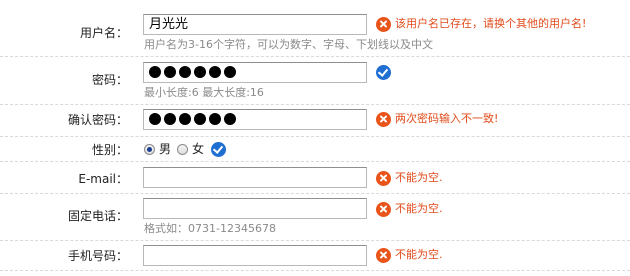 The width and height of the screenshot is (630, 276). Describe the element at coordinates (255, 208) in the screenshot. I see `phone-input` at that location.